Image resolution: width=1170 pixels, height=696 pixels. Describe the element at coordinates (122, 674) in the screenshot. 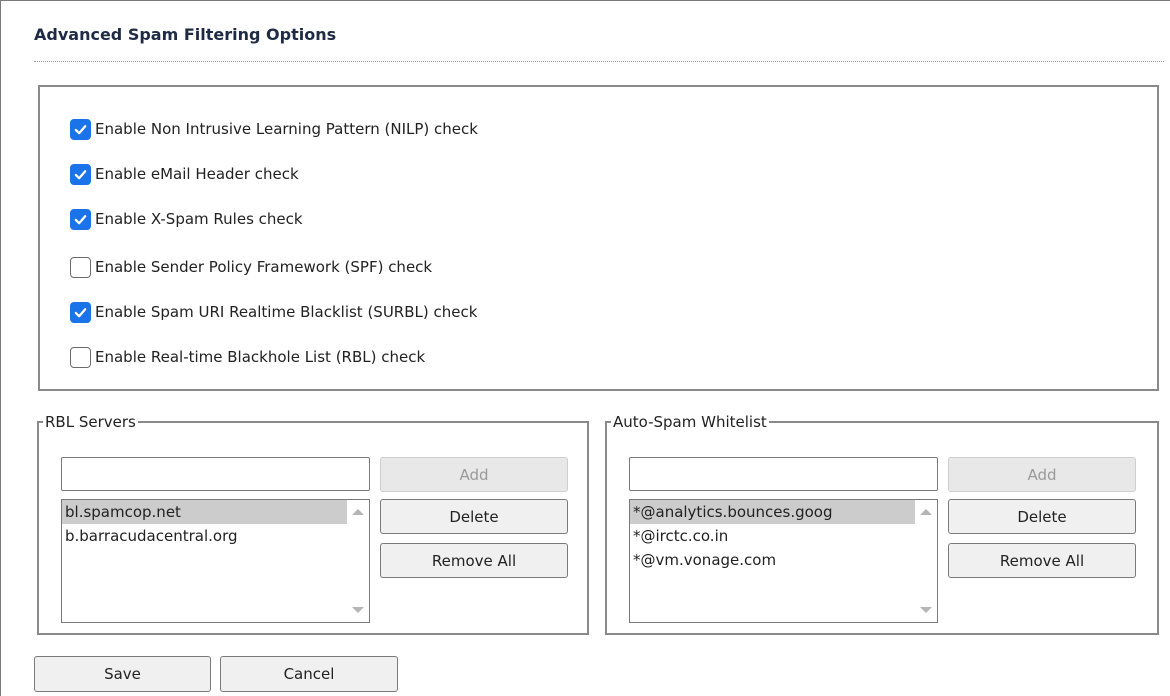

I see `save-button: Save` at that location.